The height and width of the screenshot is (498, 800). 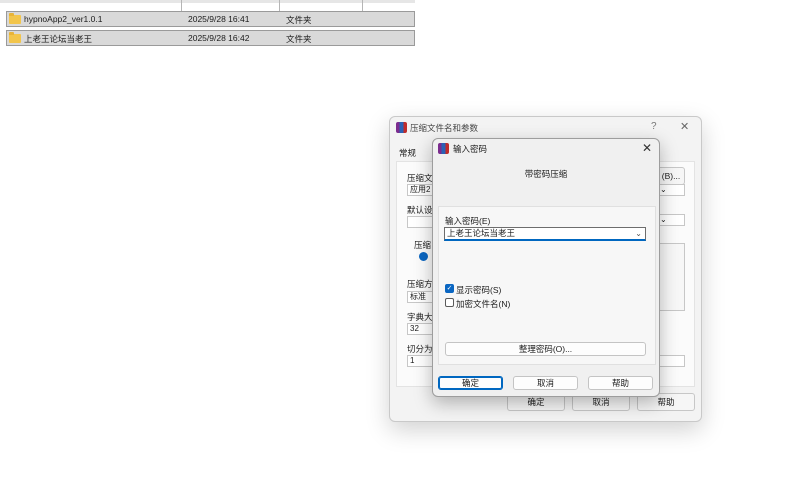 I want to click on encrypt-filenames-checkbox, so click(x=449, y=302).